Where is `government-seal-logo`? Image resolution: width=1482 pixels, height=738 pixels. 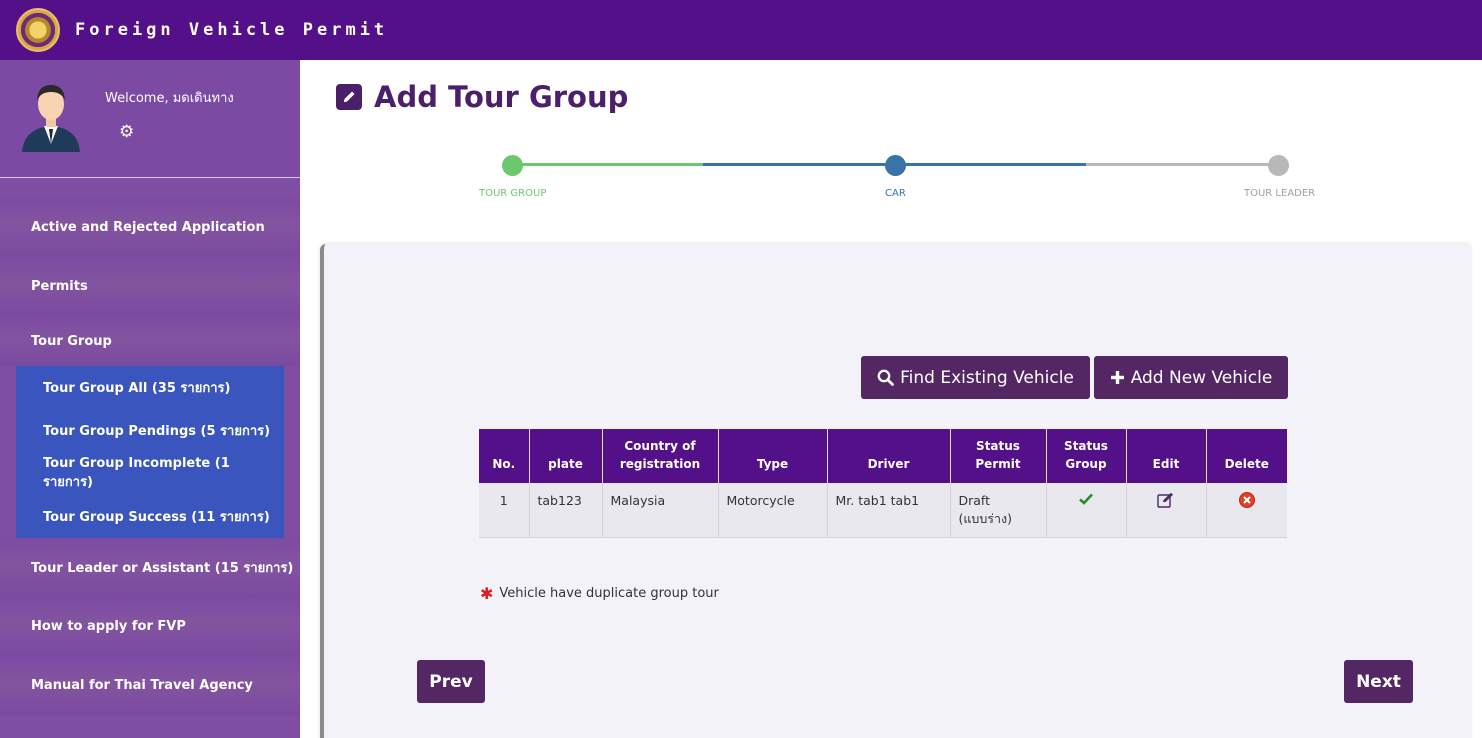 government-seal-logo is located at coordinates (38, 30).